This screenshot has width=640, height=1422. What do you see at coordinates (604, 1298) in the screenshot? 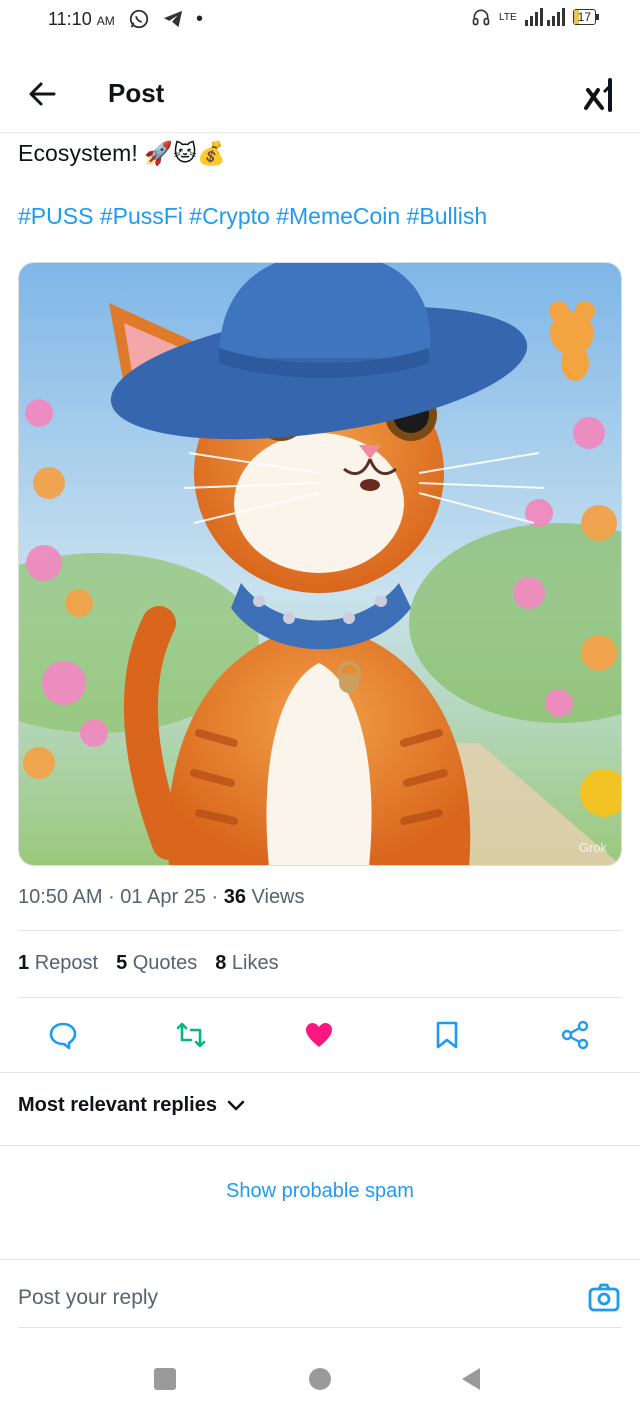
I see `camera-icon` at bounding box center [604, 1298].